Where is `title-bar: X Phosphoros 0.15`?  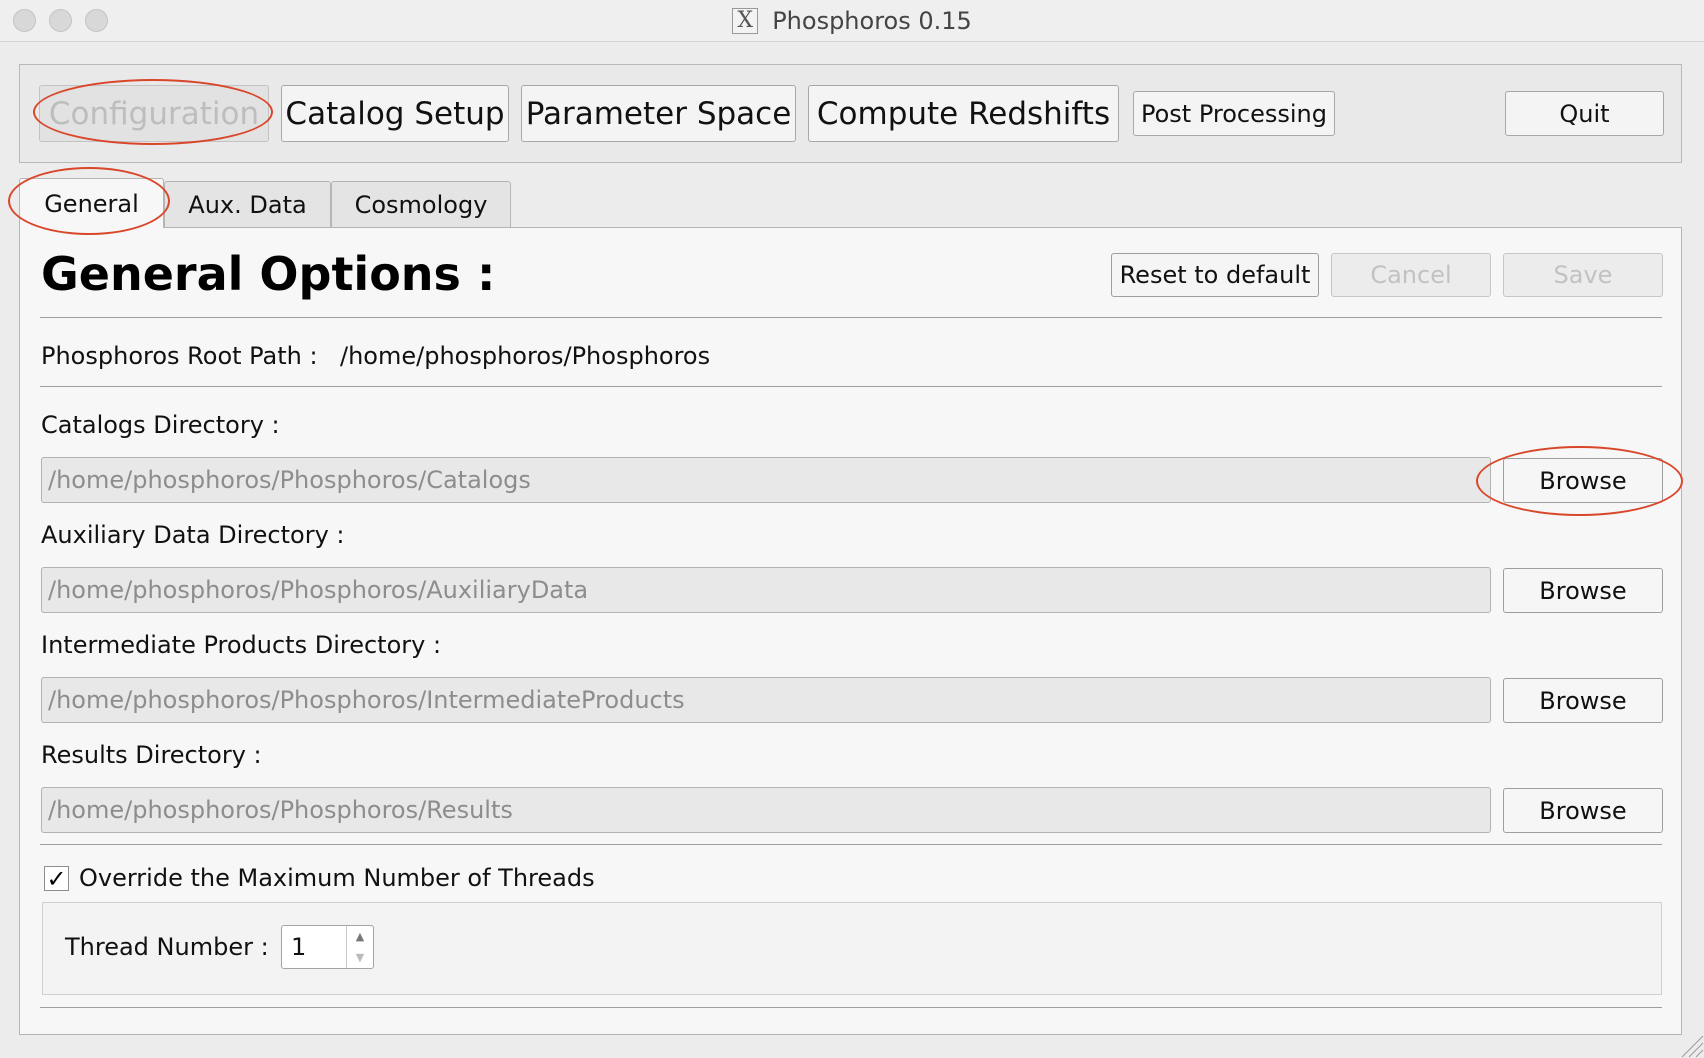
title-bar: X Phosphoros 0.15 is located at coordinates (852, 21).